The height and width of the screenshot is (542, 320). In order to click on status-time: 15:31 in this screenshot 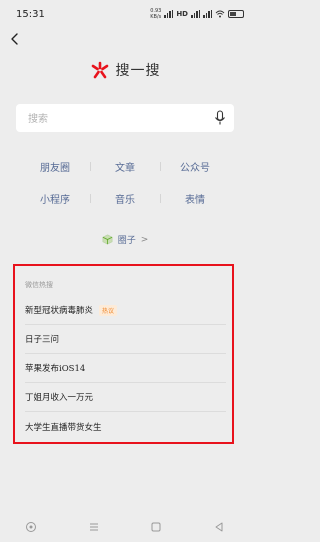, I will do `click(30, 14)`.